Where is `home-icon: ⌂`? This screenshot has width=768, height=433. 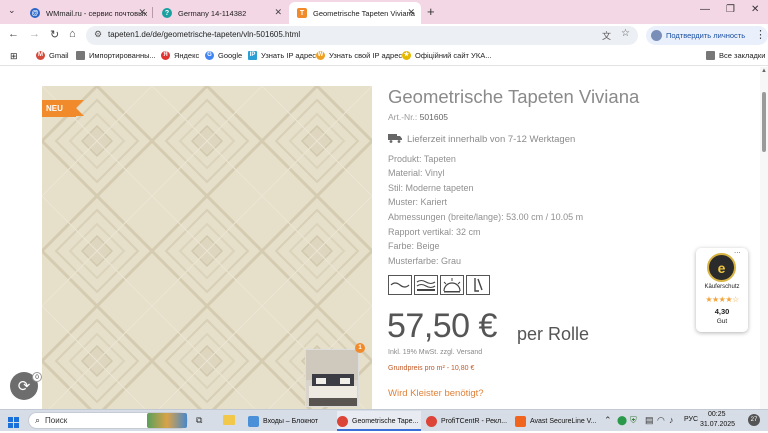 home-icon: ⌂ is located at coordinates (72, 34).